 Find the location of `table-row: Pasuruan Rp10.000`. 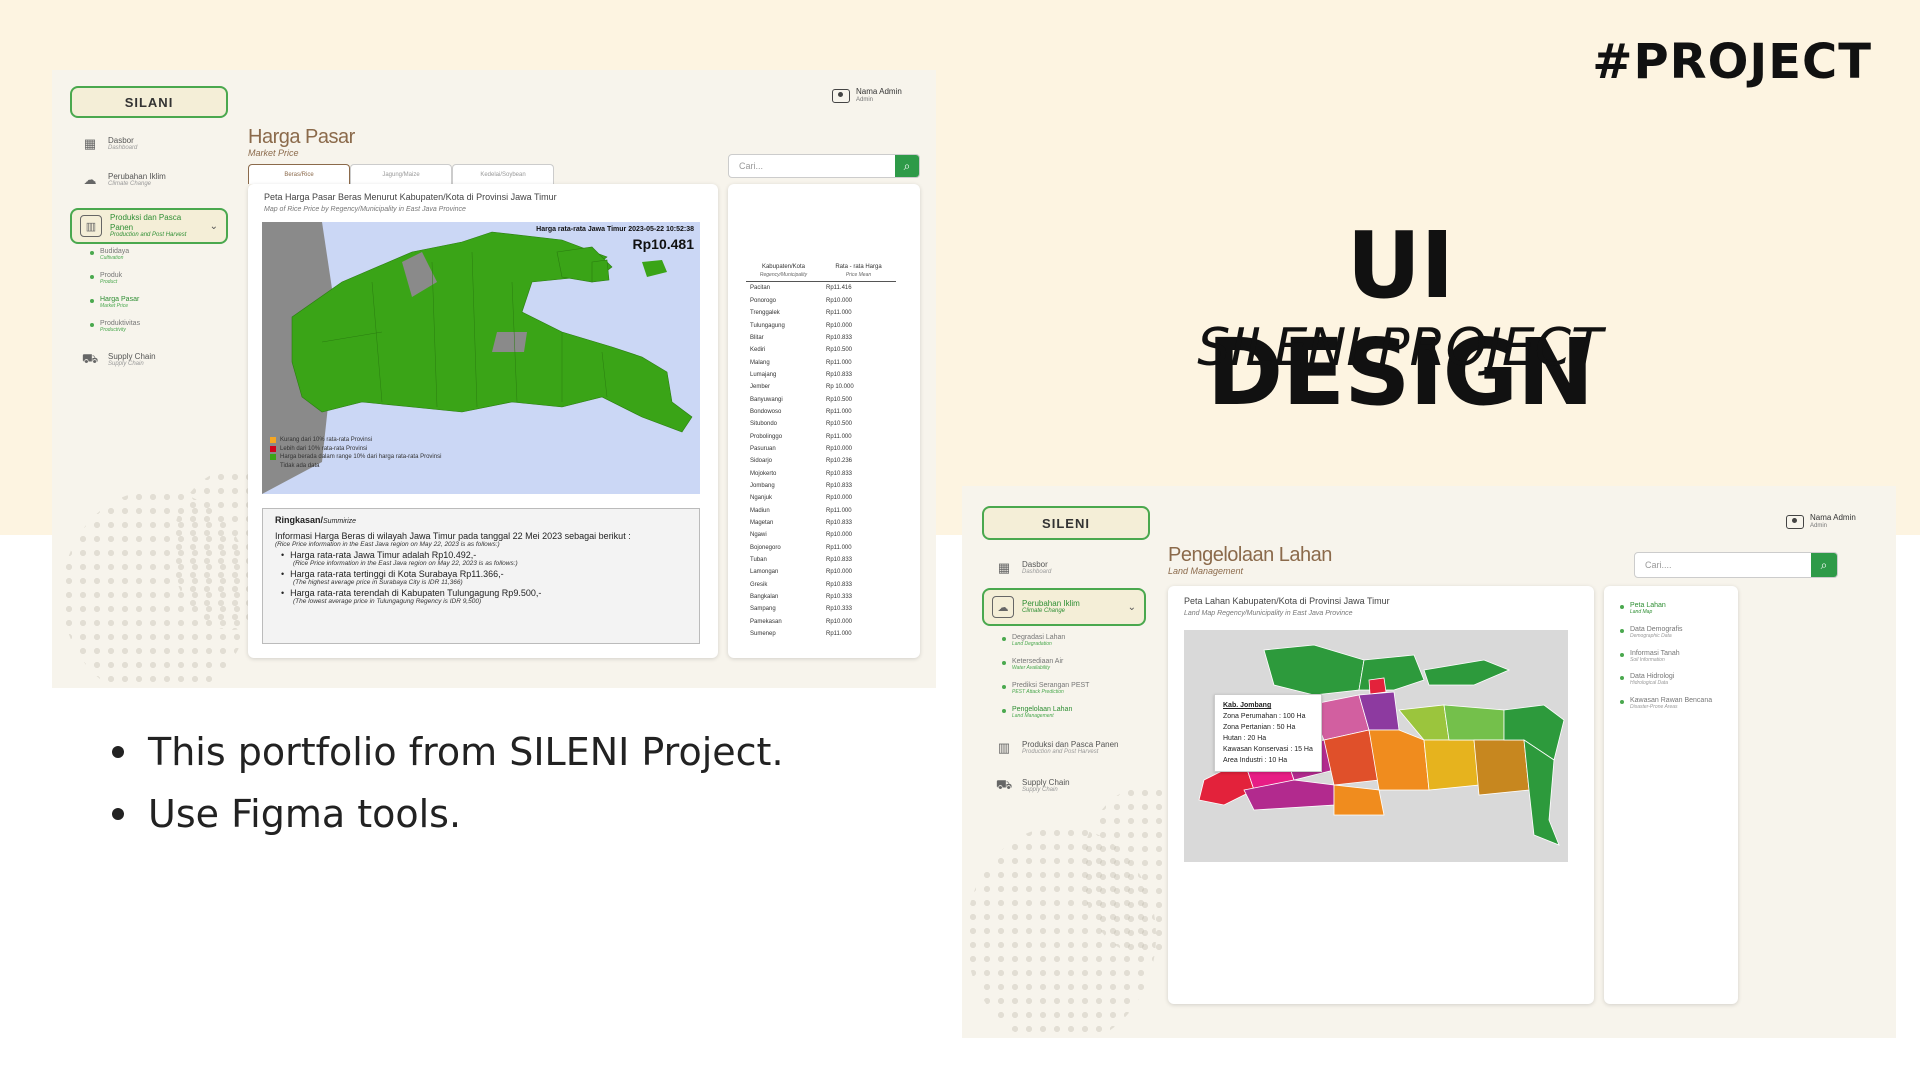

table-row: Pasuruan Rp10.000 is located at coordinates (821, 449).